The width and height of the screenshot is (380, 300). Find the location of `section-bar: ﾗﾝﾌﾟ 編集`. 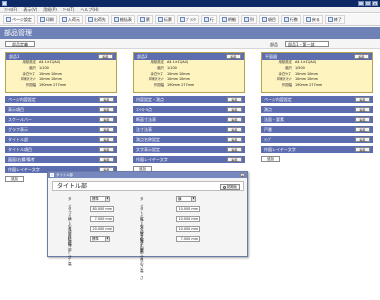

section-bar: ﾗﾝﾌﾟ 編集 is located at coordinates (317, 139).